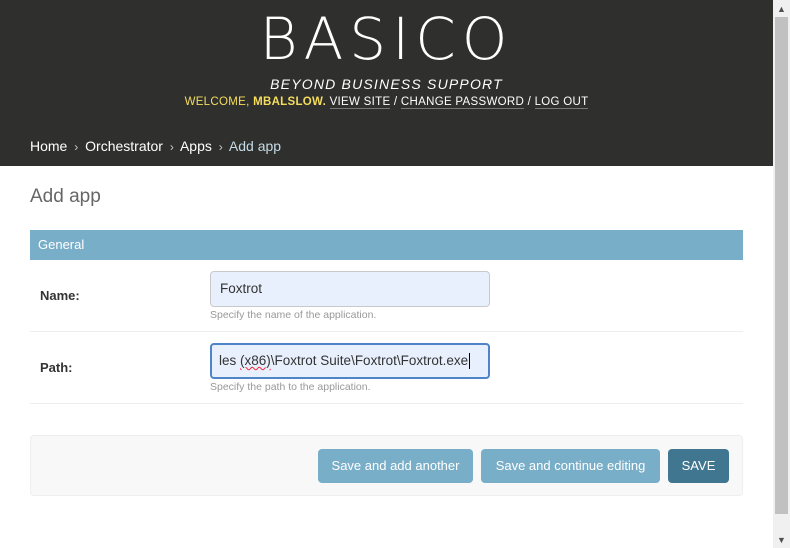  Describe the element at coordinates (781, 539) in the screenshot. I see `triangle-down-icon: ▼` at that location.